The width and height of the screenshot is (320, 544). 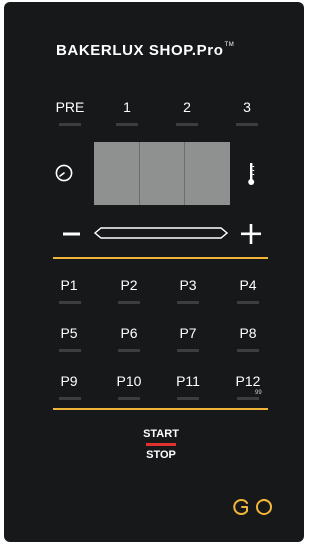 I want to click on stage-1-indicator, so click(x=127, y=124).